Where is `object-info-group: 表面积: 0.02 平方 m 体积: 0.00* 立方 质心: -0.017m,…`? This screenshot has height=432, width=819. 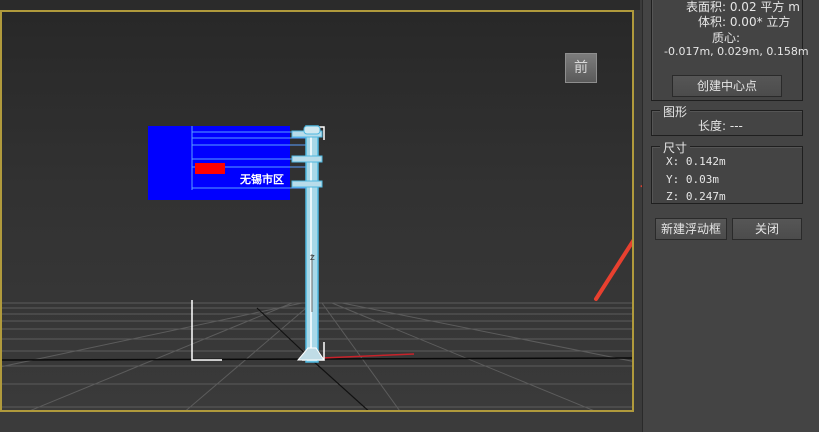 object-info-group: 表面积: 0.02 平方 m 体积: 0.00* 立方 质心: -0.017m,… is located at coordinates (730, 50).